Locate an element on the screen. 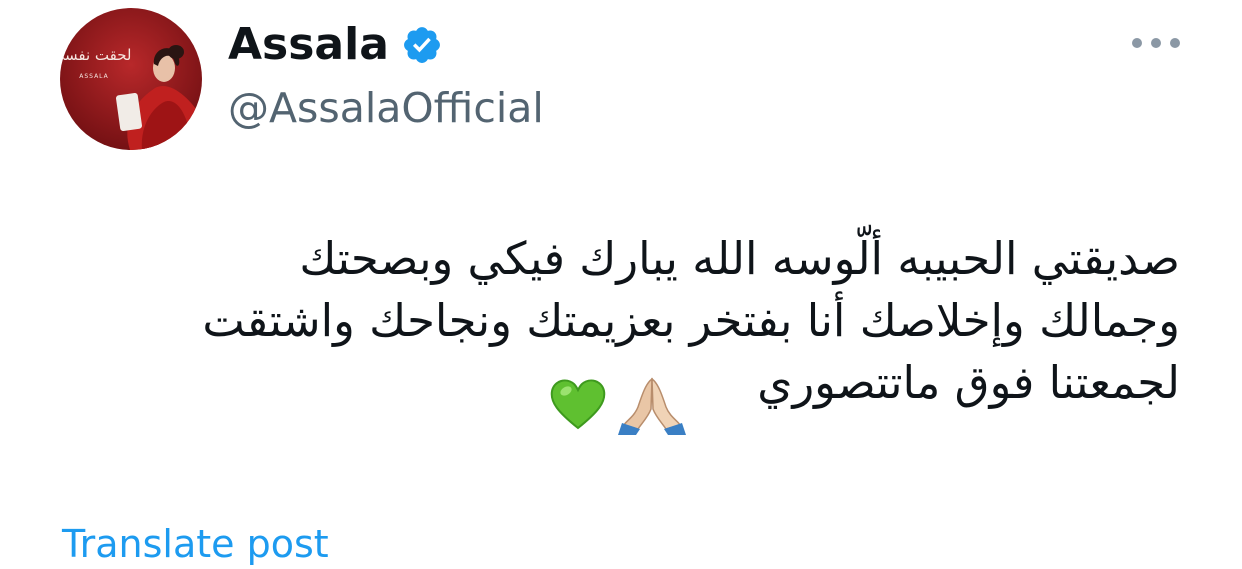 The width and height of the screenshot is (1242, 569). more-options-icon is located at coordinates (1156, 43).